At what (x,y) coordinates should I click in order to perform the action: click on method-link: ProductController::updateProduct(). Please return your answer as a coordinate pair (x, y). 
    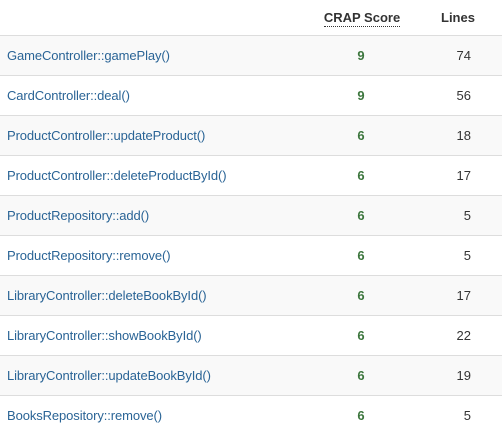
    Looking at the image, I should click on (106, 135).